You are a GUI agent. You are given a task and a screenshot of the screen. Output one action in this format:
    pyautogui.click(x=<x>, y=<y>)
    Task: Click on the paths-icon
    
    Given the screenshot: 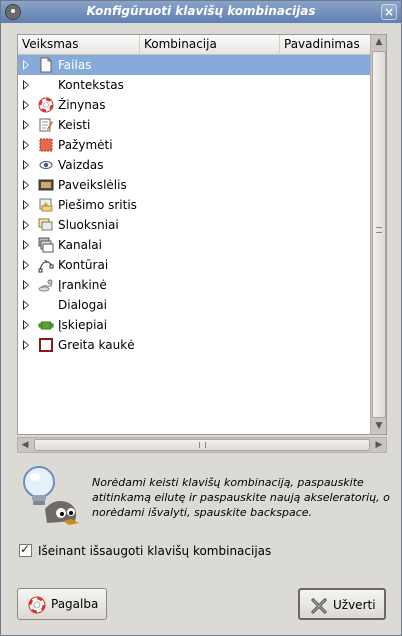 What is the action you would take?
    pyautogui.click(x=46, y=265)
    